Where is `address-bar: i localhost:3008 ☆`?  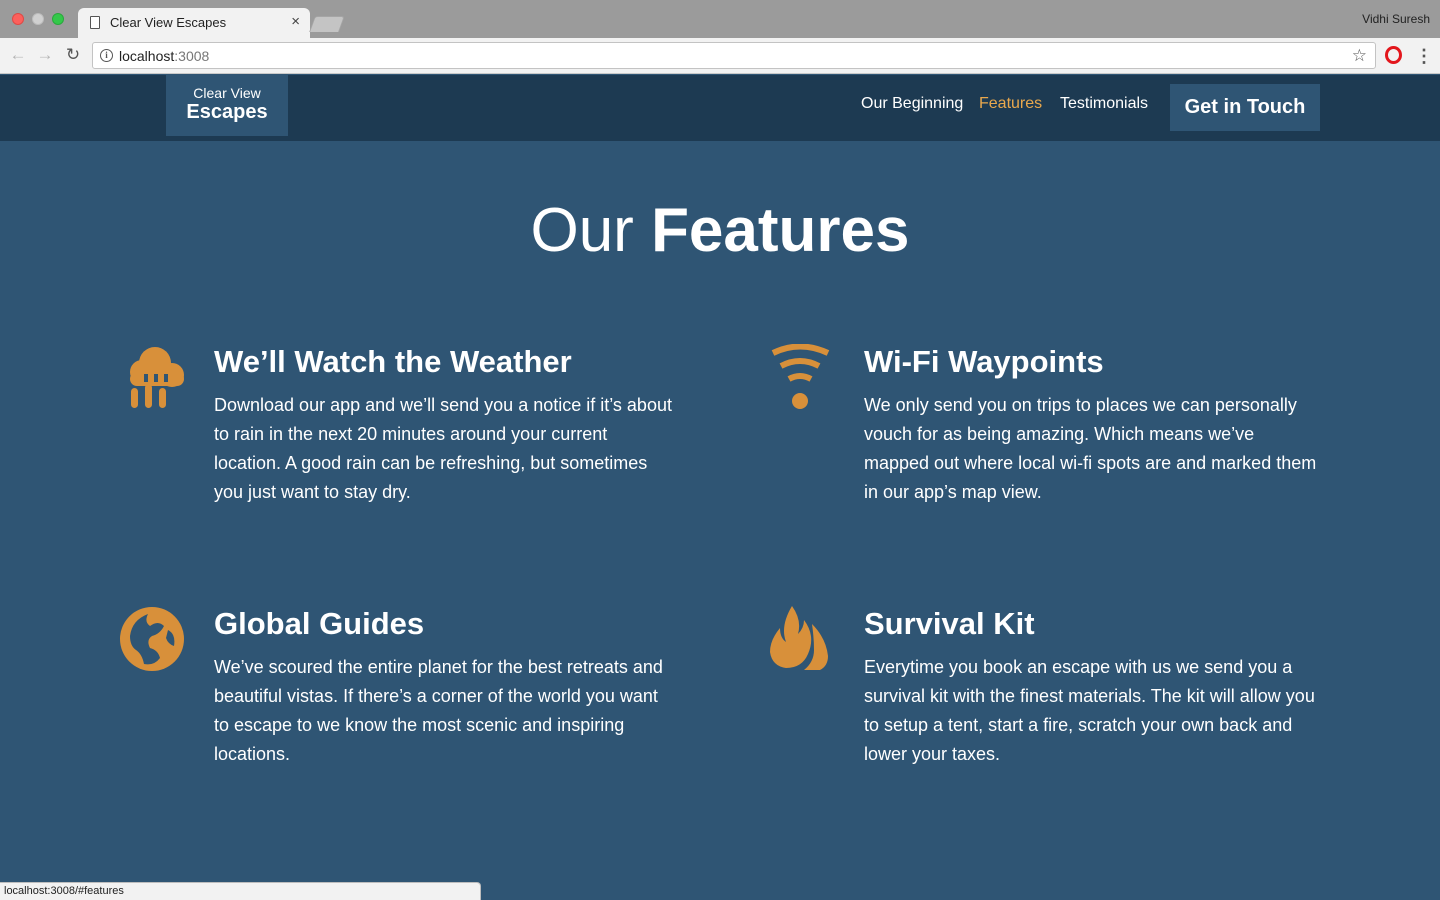 address-bar: i localhost:3008 ☆ is located at coordinates (734, 55).